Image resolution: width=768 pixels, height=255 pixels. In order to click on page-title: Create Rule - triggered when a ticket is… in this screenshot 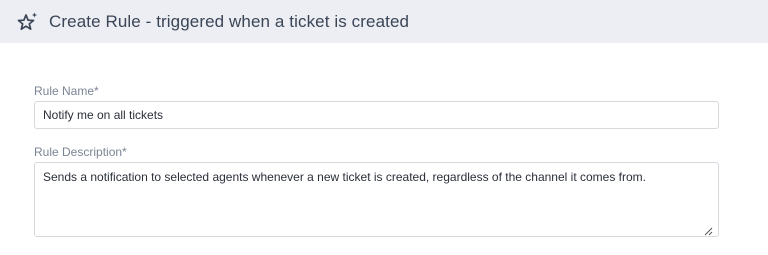, I will do `click(229, 21)`.